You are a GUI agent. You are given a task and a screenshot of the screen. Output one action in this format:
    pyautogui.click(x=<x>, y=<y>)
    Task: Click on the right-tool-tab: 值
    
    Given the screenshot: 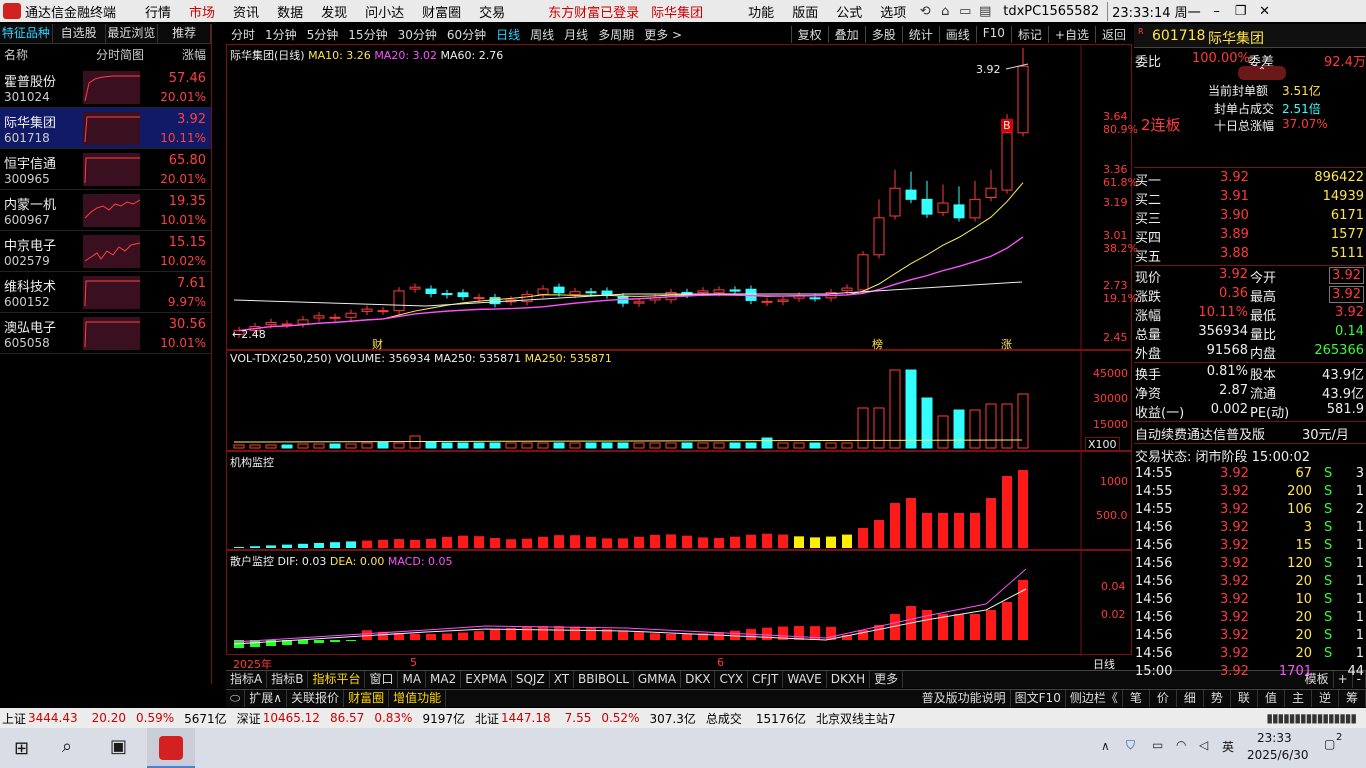 What is the action you would take?
    pyautogui.click(x=1271, y=698)
    